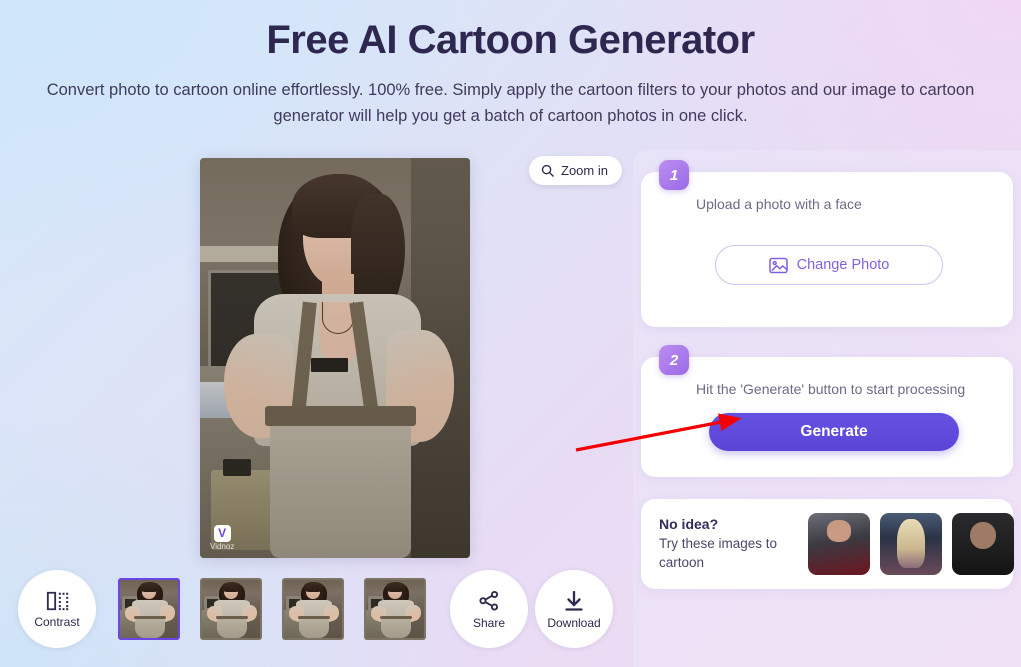  Describe the element at coordinates (272, 609) in the screenshot. I see `thumbnail-strip` at that location.